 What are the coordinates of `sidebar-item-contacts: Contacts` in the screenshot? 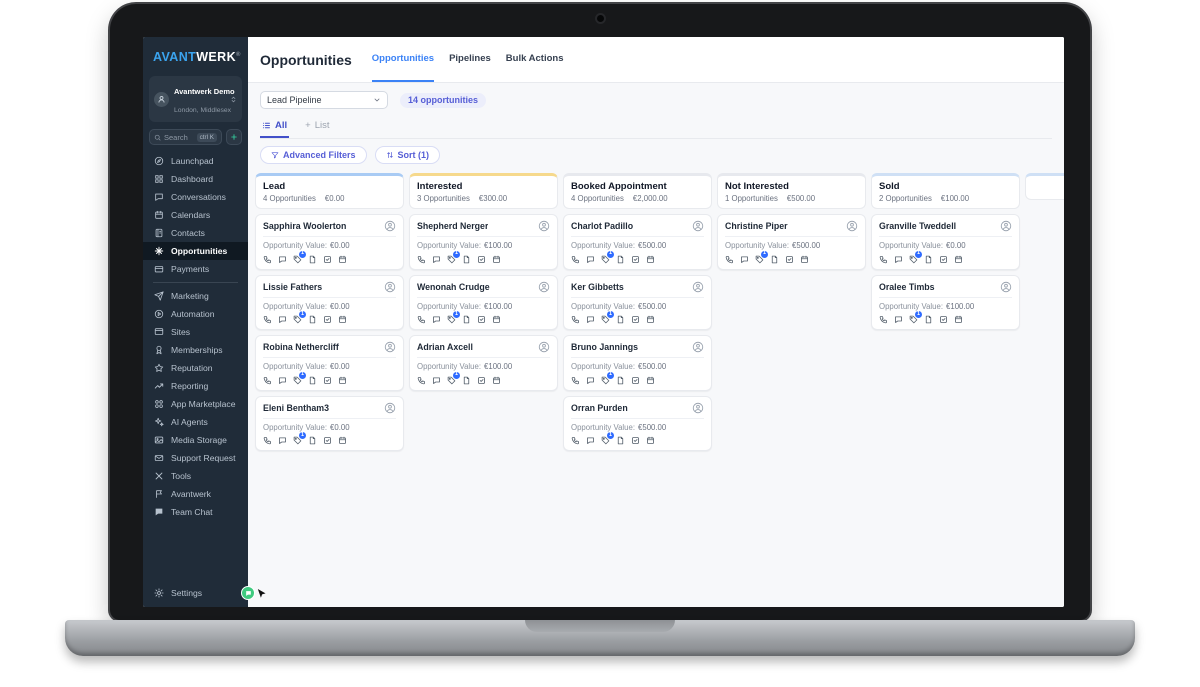 It's located at (195, 233).